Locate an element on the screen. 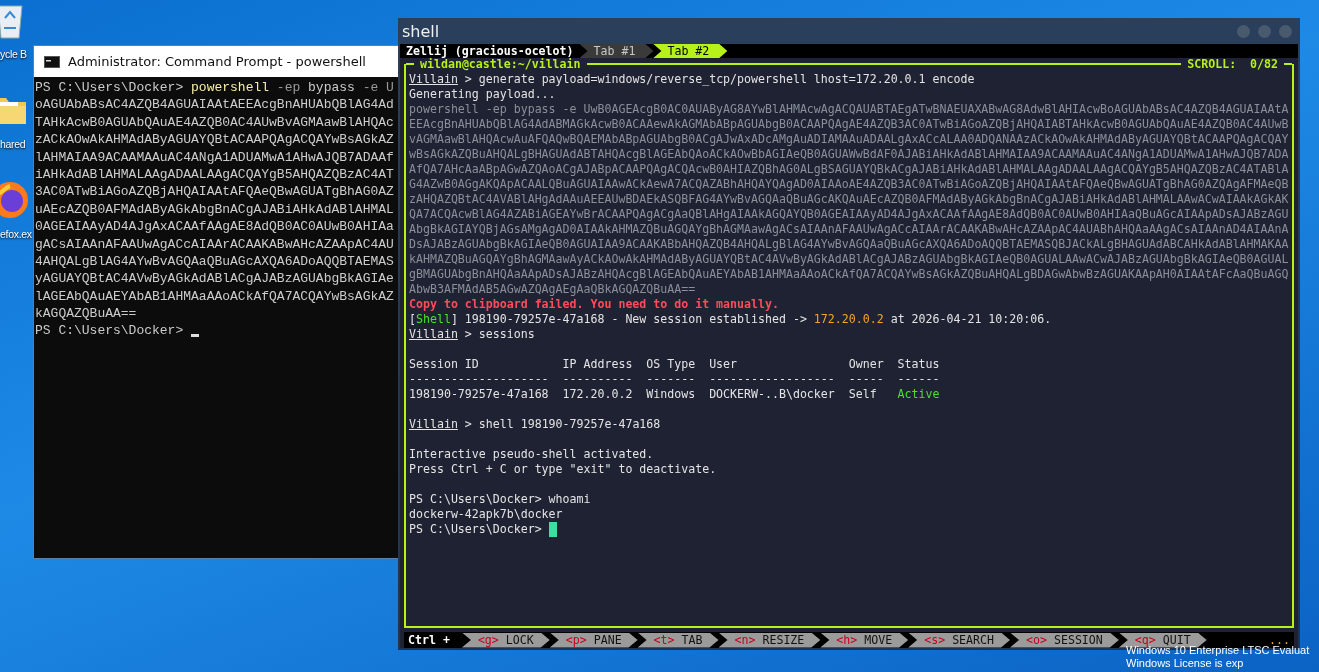 The width and height of the screenshot is (1319, 672). close-icon is located at coordinates (1285, 31).